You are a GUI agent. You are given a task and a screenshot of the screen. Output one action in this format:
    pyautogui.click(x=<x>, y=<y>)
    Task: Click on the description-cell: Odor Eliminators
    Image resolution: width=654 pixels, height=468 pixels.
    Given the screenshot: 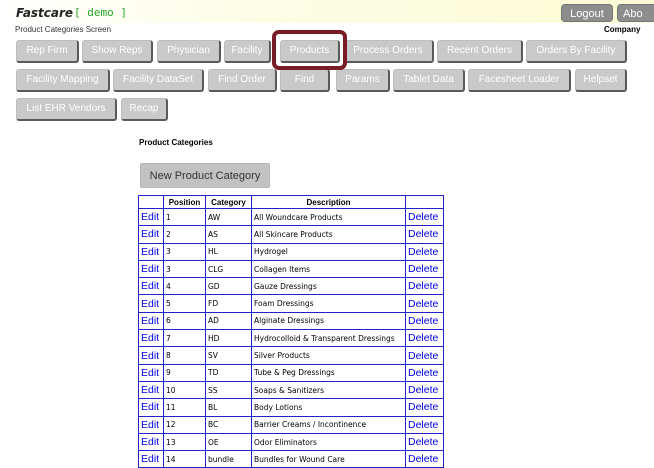 What is the action you would take?
    pyautogui.click(x=328, y=442)
    